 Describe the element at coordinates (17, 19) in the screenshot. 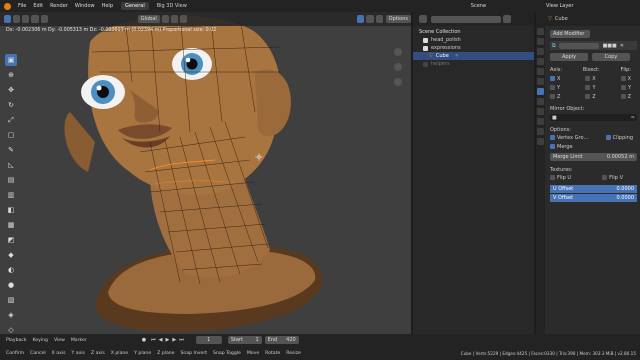

I see `edit-mode-icon` at that location.